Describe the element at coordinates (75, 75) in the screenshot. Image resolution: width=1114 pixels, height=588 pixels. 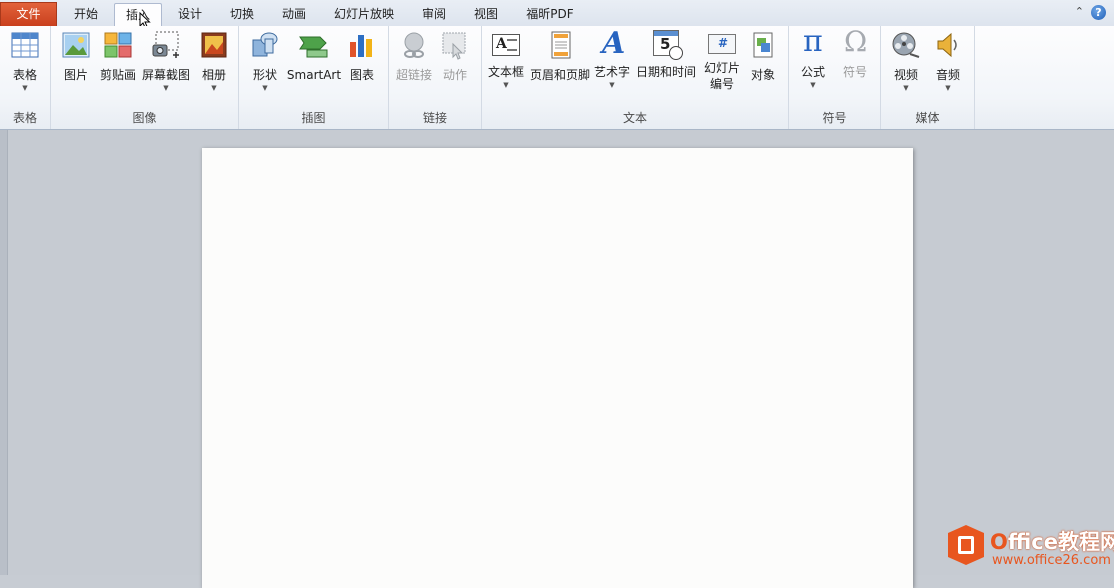
I see `picture-label: 图片` at that location.